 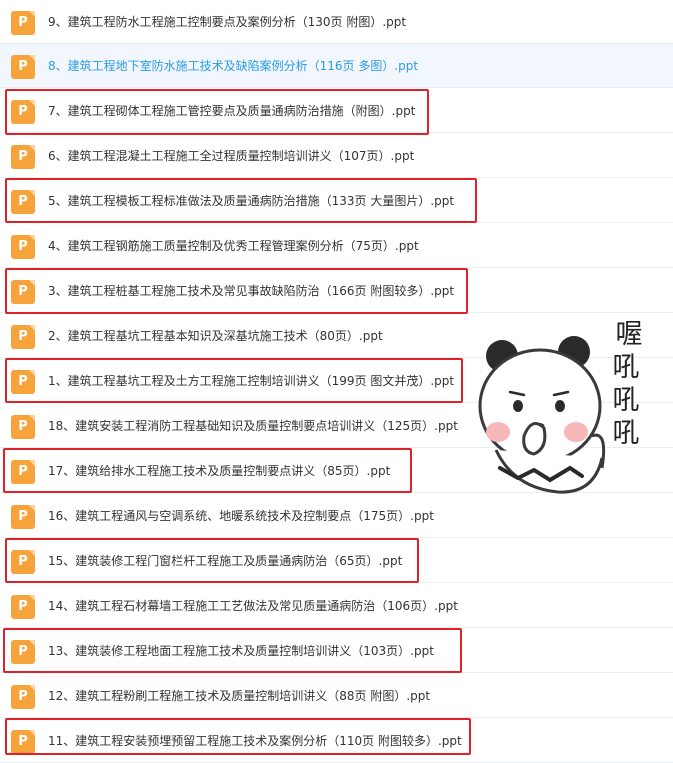 What do you see at coordinates (498, 432) in the screenshot?
I see `panda-blush-left` at bounding box center [498, 432].